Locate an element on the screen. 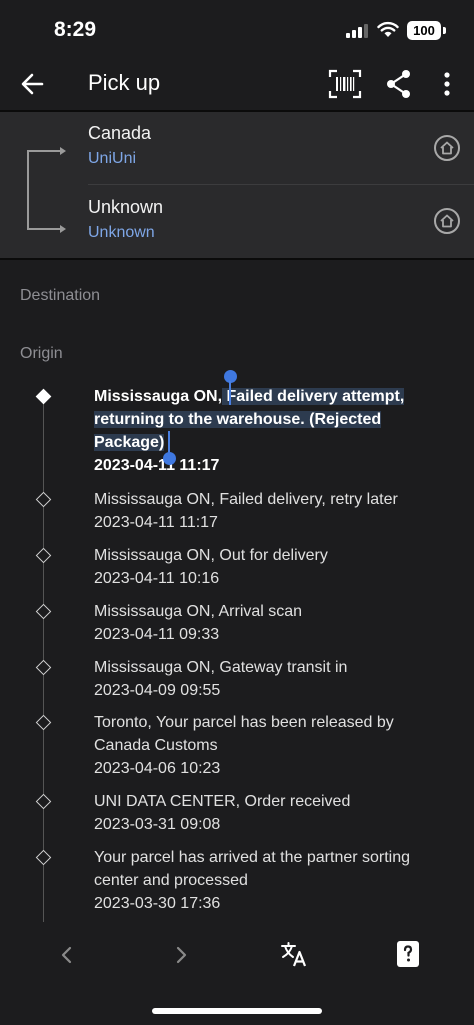 Image resolution: width=474 pixels, height=1025 pixels. more-options-button is located at coordinates (447, 84).